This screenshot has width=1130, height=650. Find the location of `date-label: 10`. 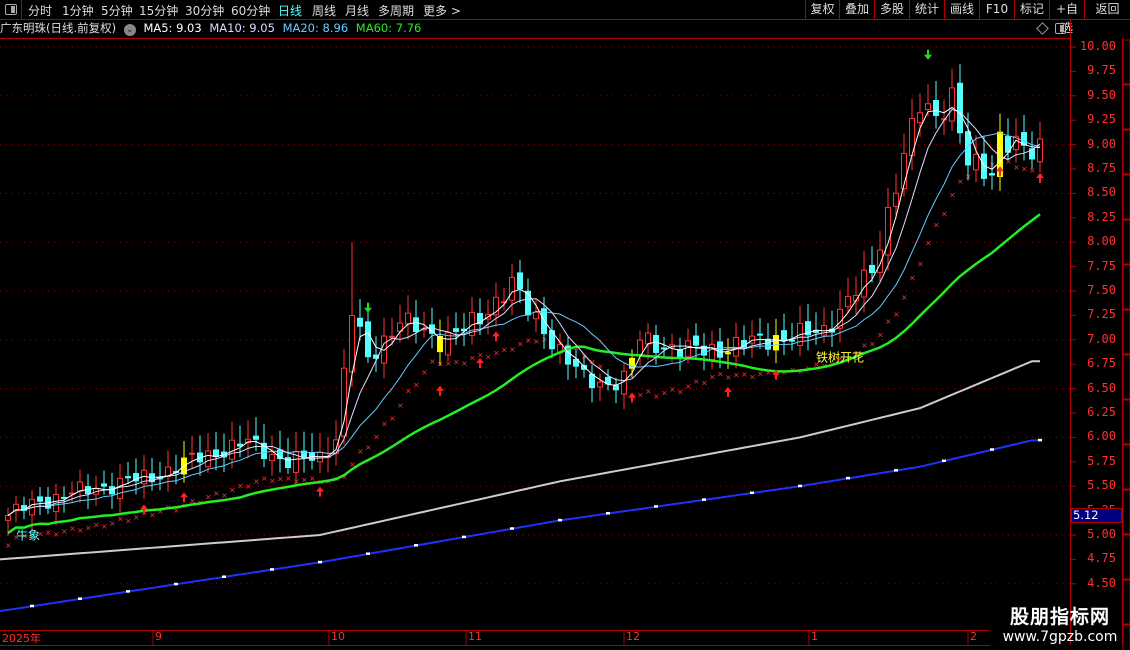

date-label: 10 is located at coordinates (338, 636).